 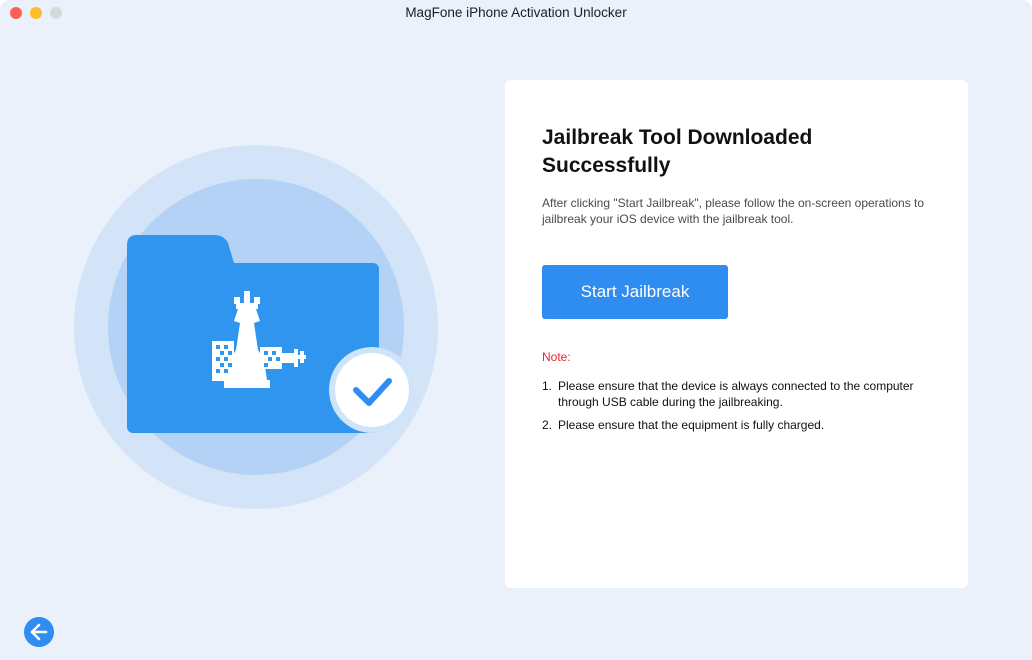 I want to click on note-label: Note:, so click(x=556, y=357).